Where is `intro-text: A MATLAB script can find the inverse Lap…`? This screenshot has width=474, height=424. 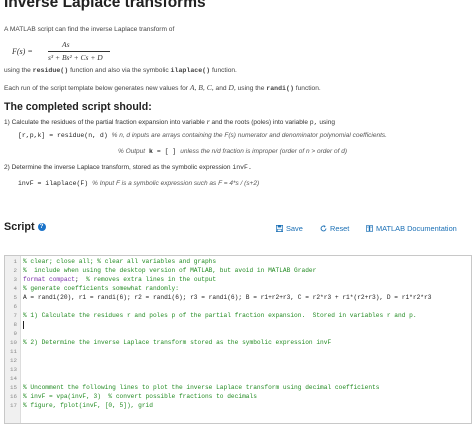 intro-text: A MATLAB script can find the inverse Lap… is located at coordinates (89, 29).